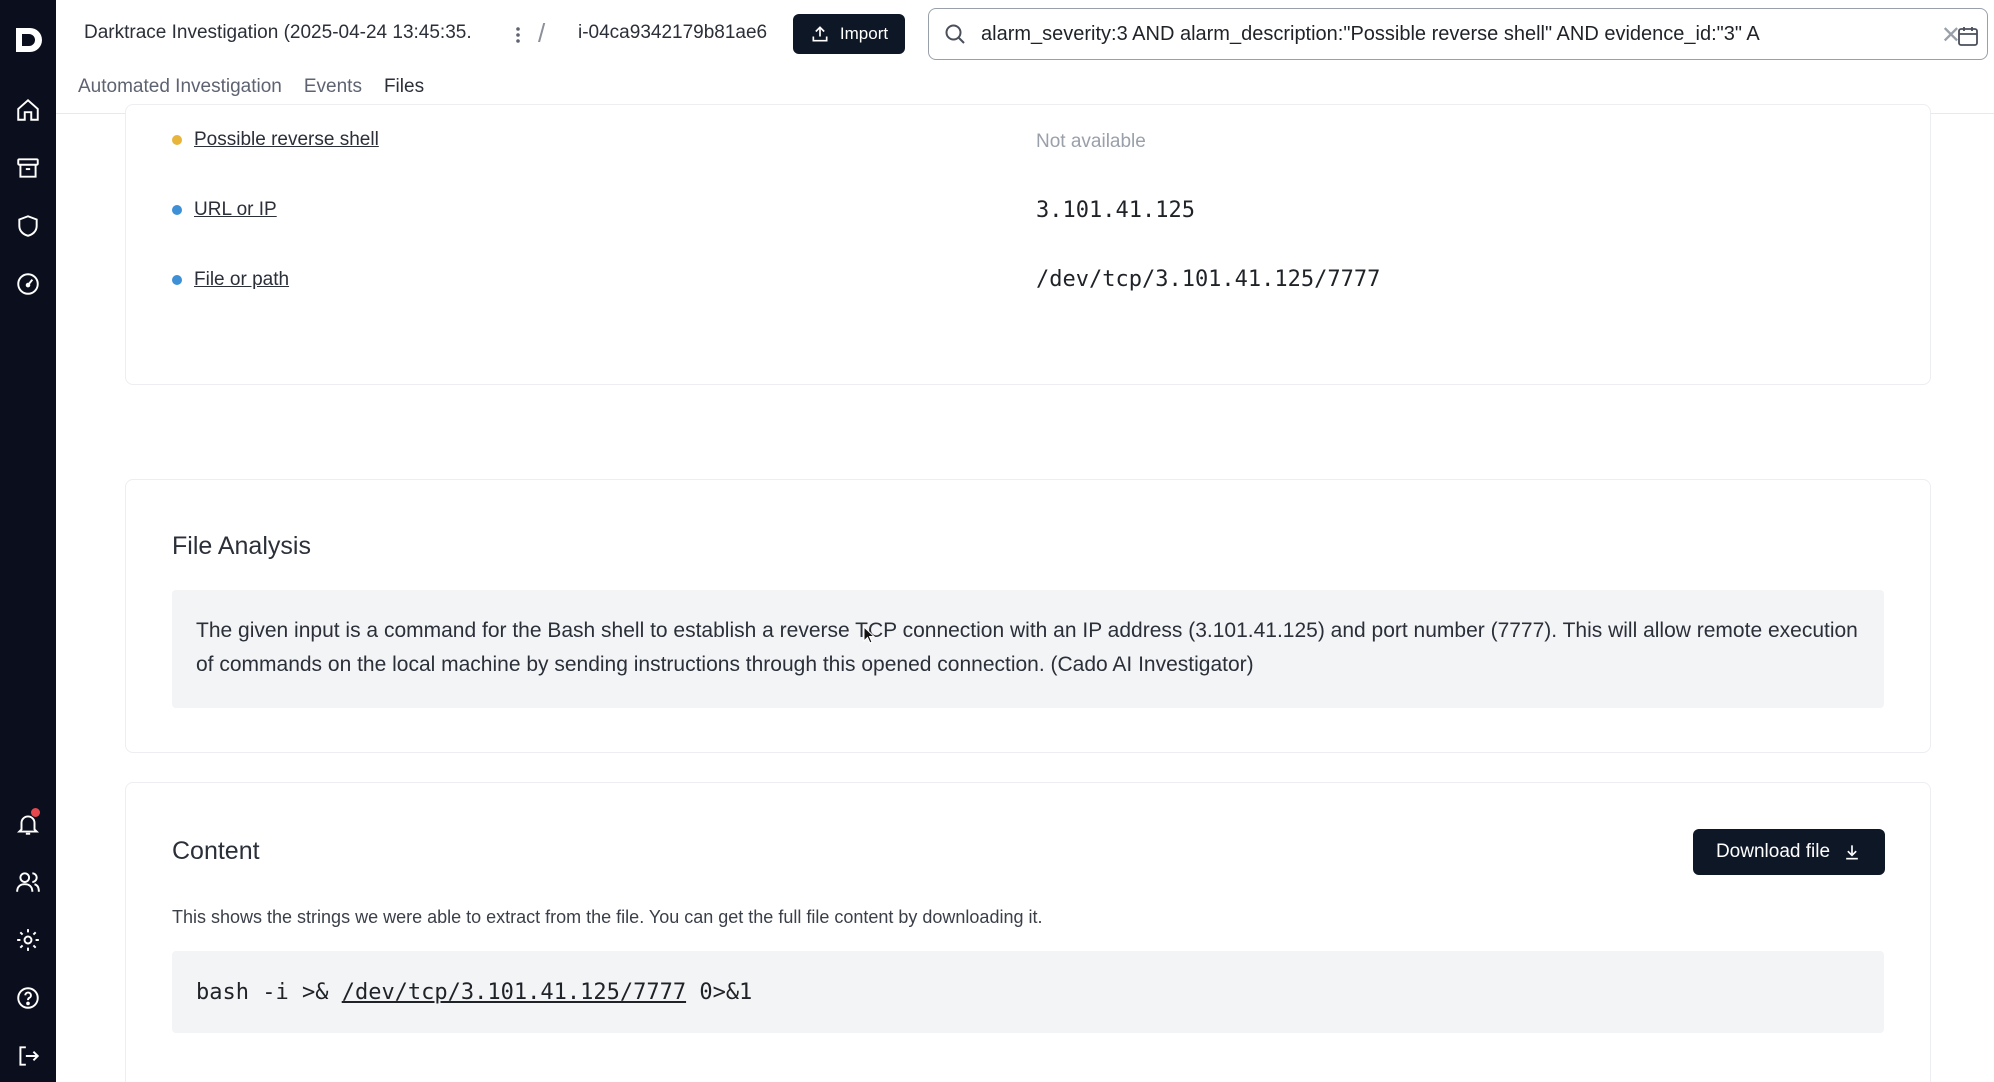 This screenshot has height=1082, width=1994. Describe the element at coordinates (216, 851) in the screenshot. I see `content-title: Content` at that location.